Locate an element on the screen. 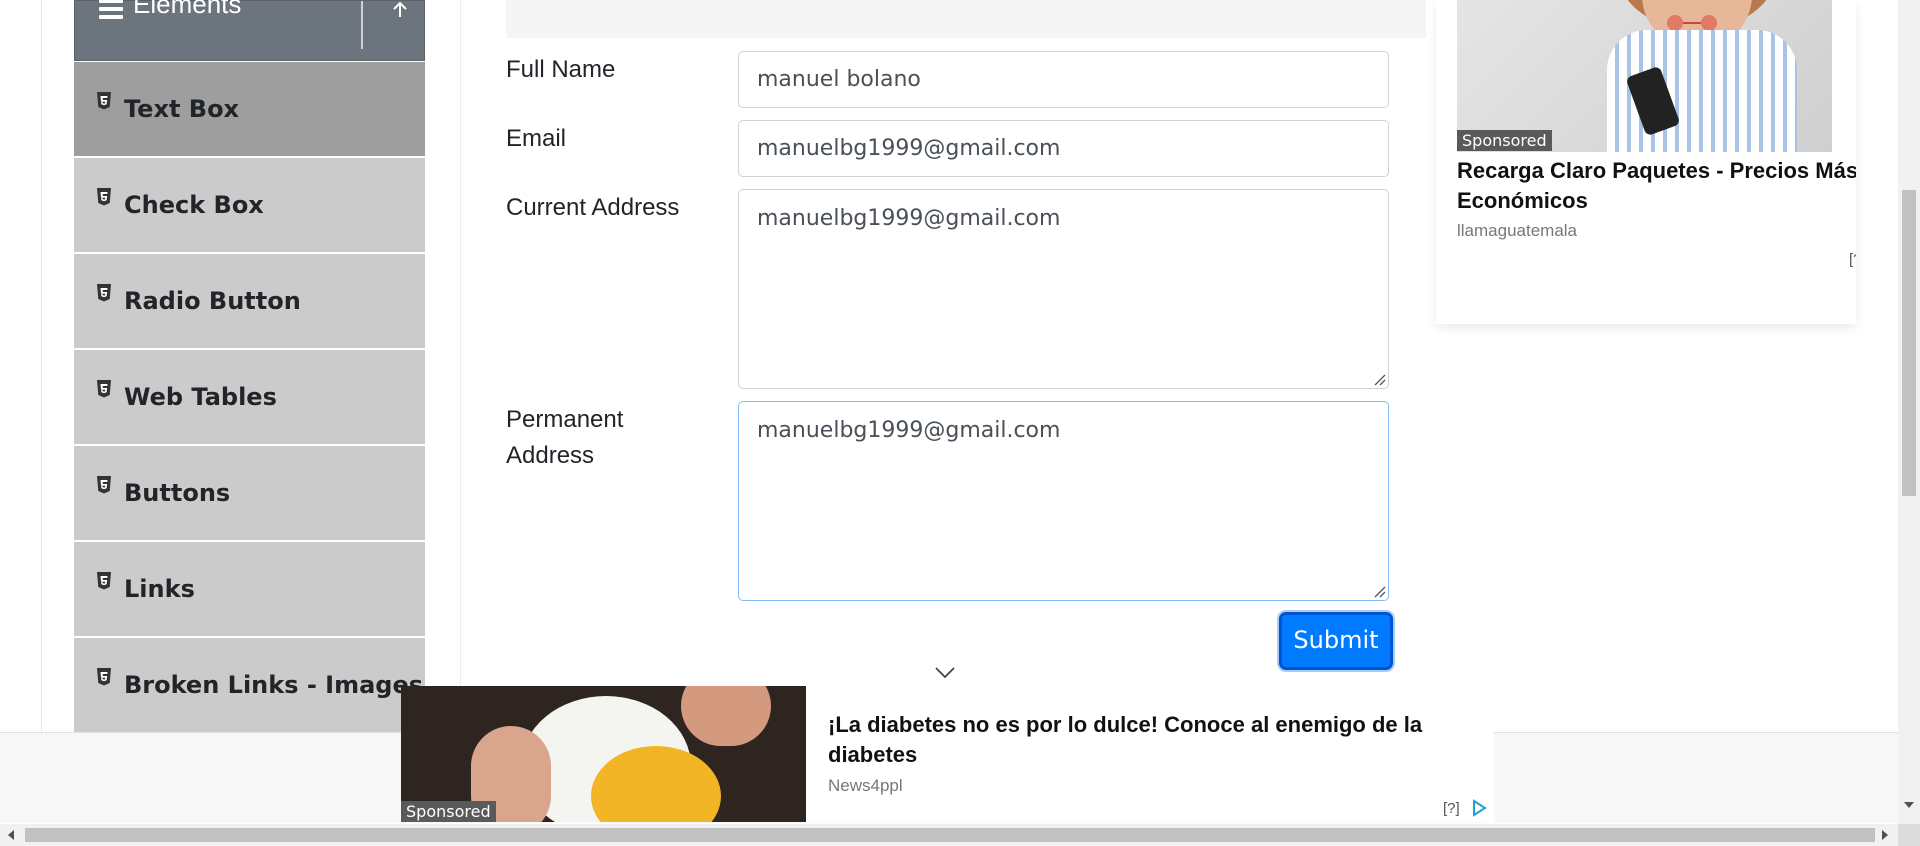 This screenshot has width=1920, height=846. email-input: manuelbg1999@gmail.com is located at coordinates (1063, 148).